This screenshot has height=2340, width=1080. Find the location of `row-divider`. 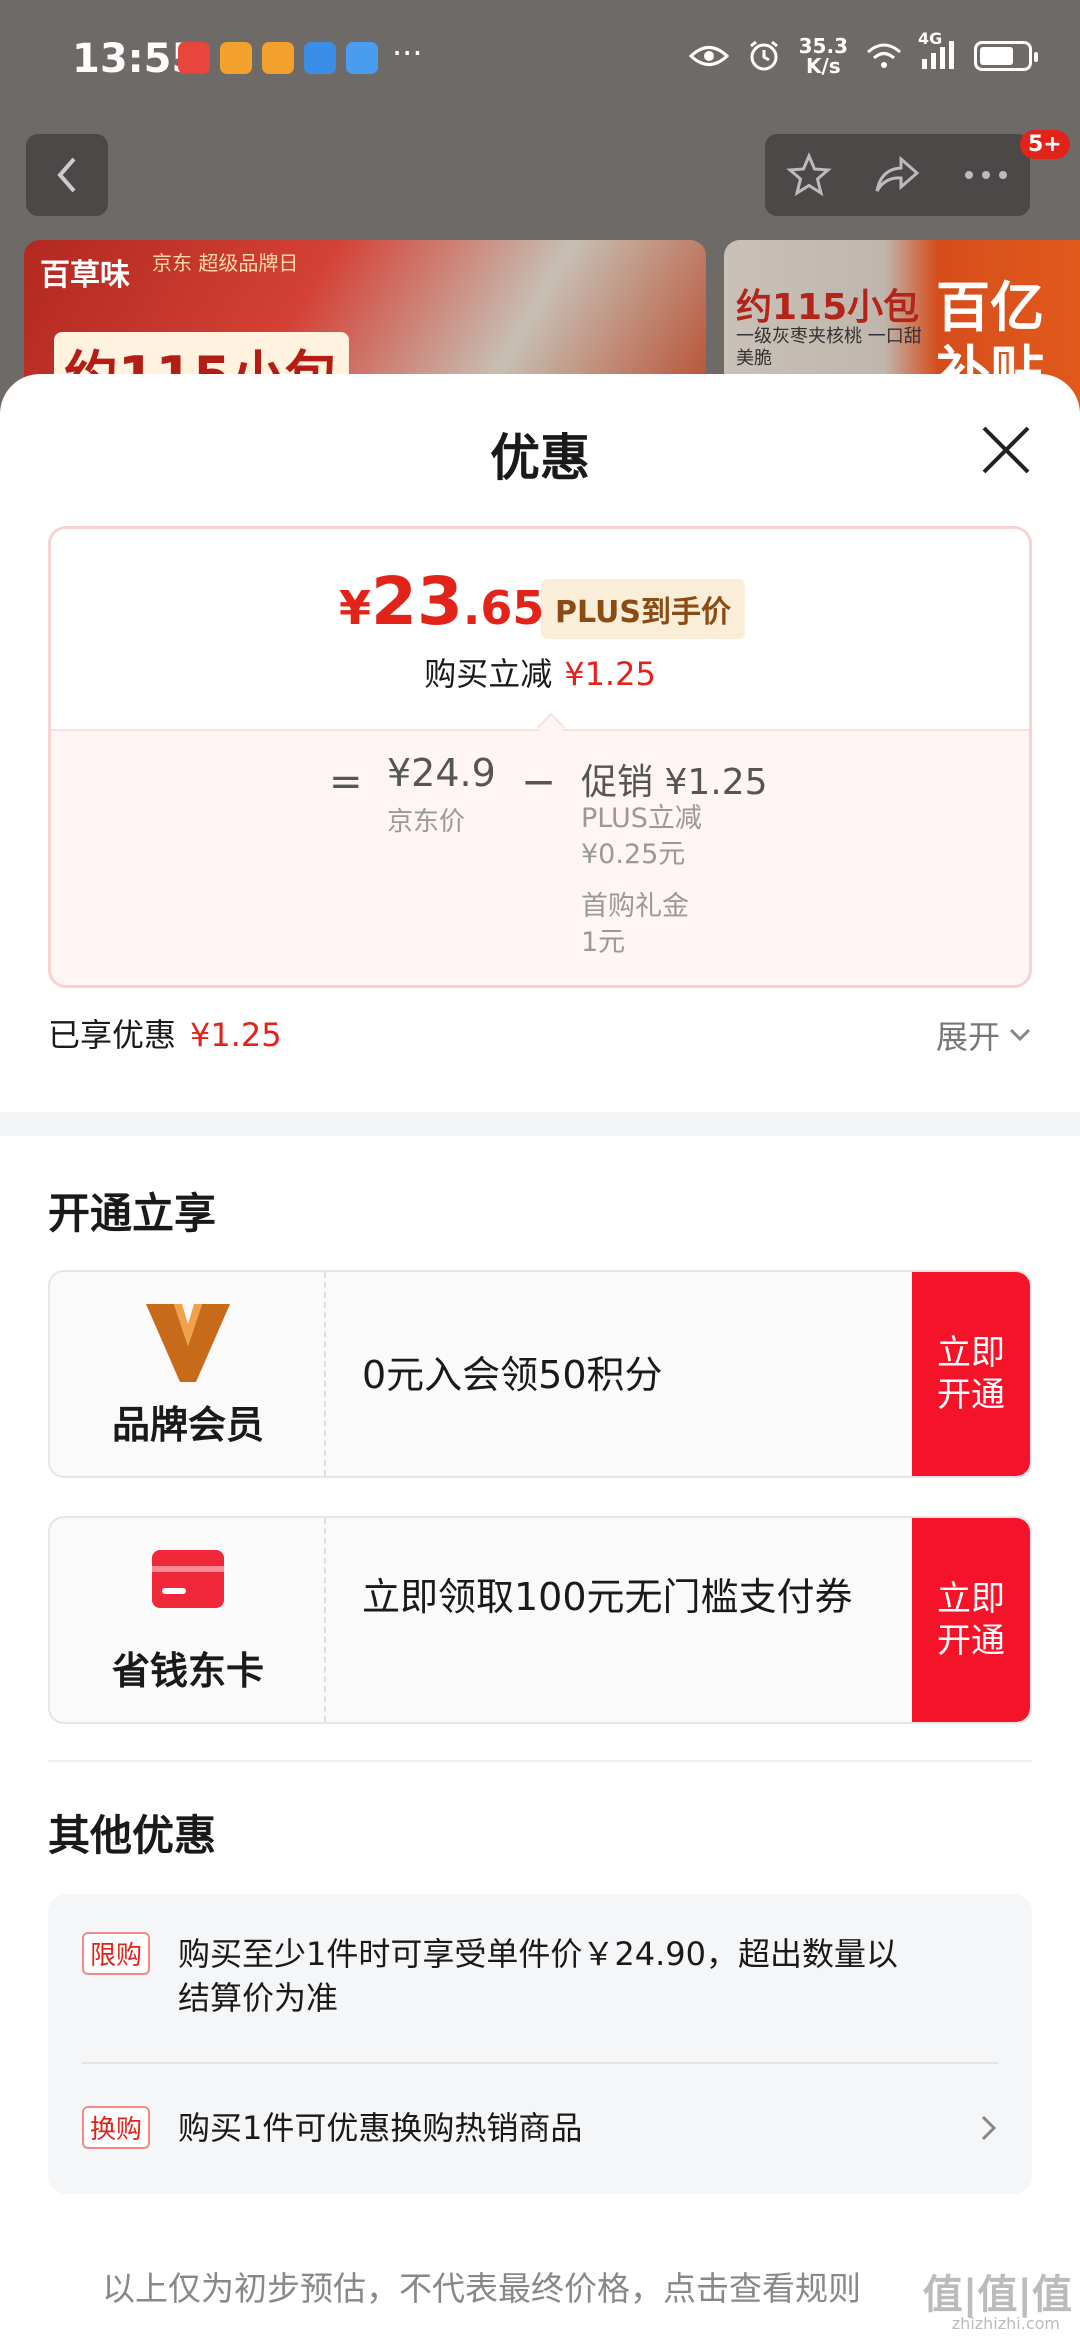

row-divider is located at coordinates (540, 2063).